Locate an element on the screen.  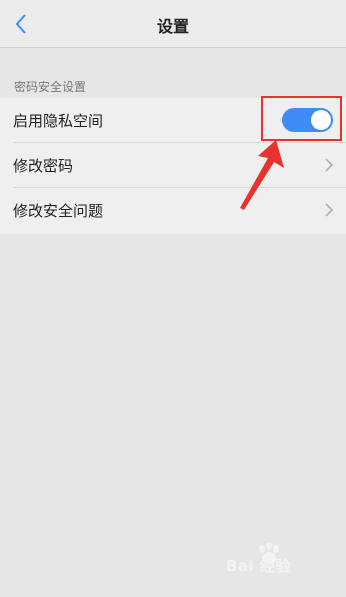
annotation-highlight-box is located at coordinates (301, 118).